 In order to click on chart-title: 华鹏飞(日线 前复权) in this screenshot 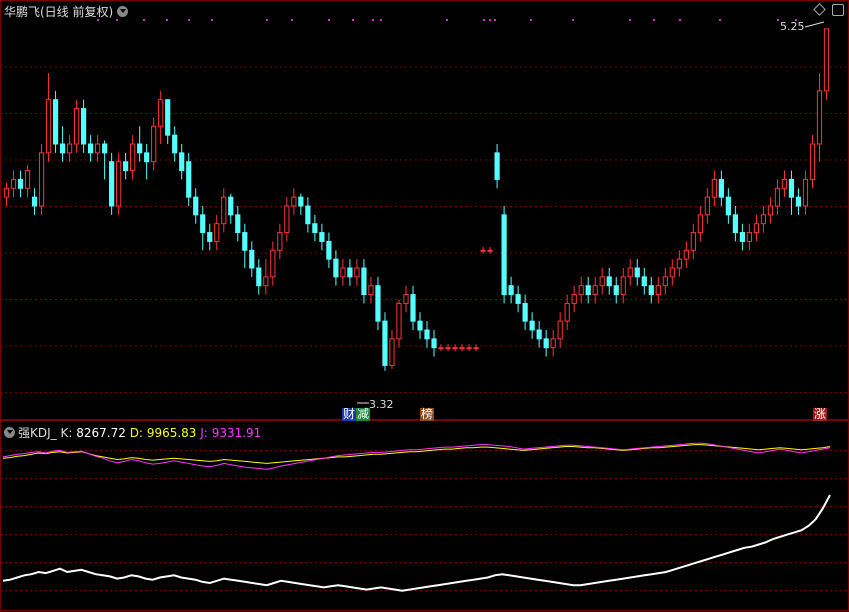, I will do `click(66, 11)`.